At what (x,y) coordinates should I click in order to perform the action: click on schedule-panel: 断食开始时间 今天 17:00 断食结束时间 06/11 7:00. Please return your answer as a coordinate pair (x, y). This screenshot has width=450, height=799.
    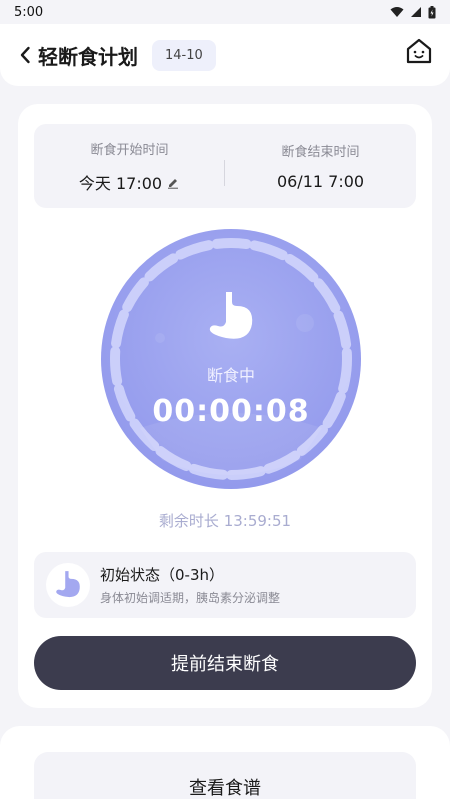
    Looking at the image, I should click on (225, 166).